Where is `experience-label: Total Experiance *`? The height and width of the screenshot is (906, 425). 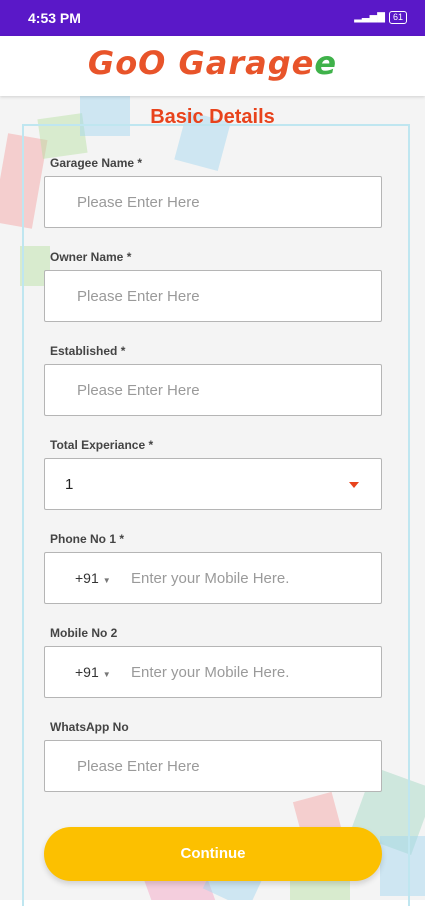 experience-label: Total Experiance * is located at coordinates (102, 445).